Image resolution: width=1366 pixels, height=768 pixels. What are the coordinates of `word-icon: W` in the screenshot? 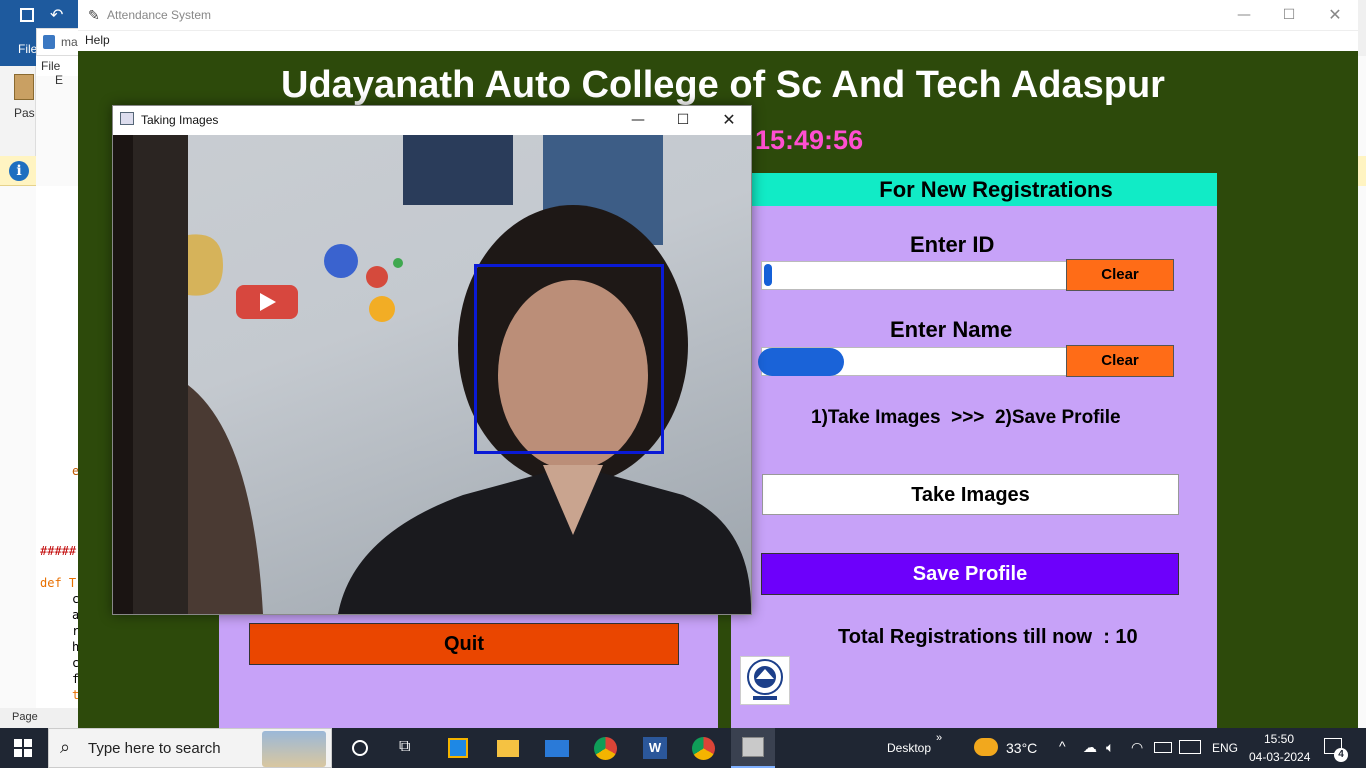 It's located at (655, 748).